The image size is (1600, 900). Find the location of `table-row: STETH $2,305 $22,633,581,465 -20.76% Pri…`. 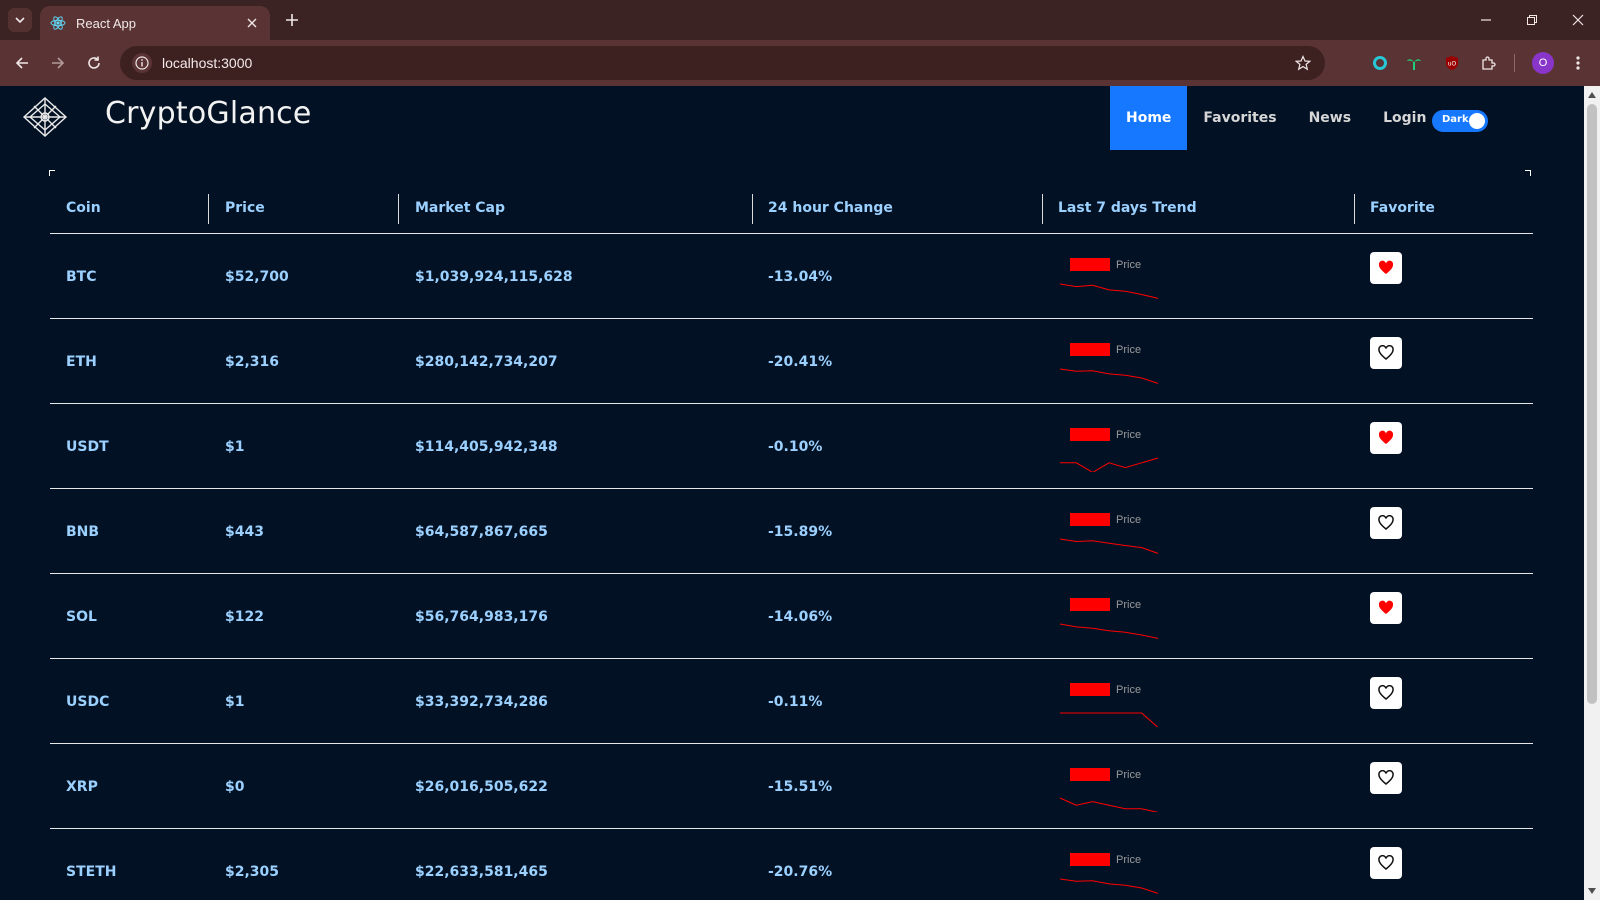

table-row: STETH $2,305 $22,633,581,465 -20.76% Pri… is located at coordinates (791, 864).